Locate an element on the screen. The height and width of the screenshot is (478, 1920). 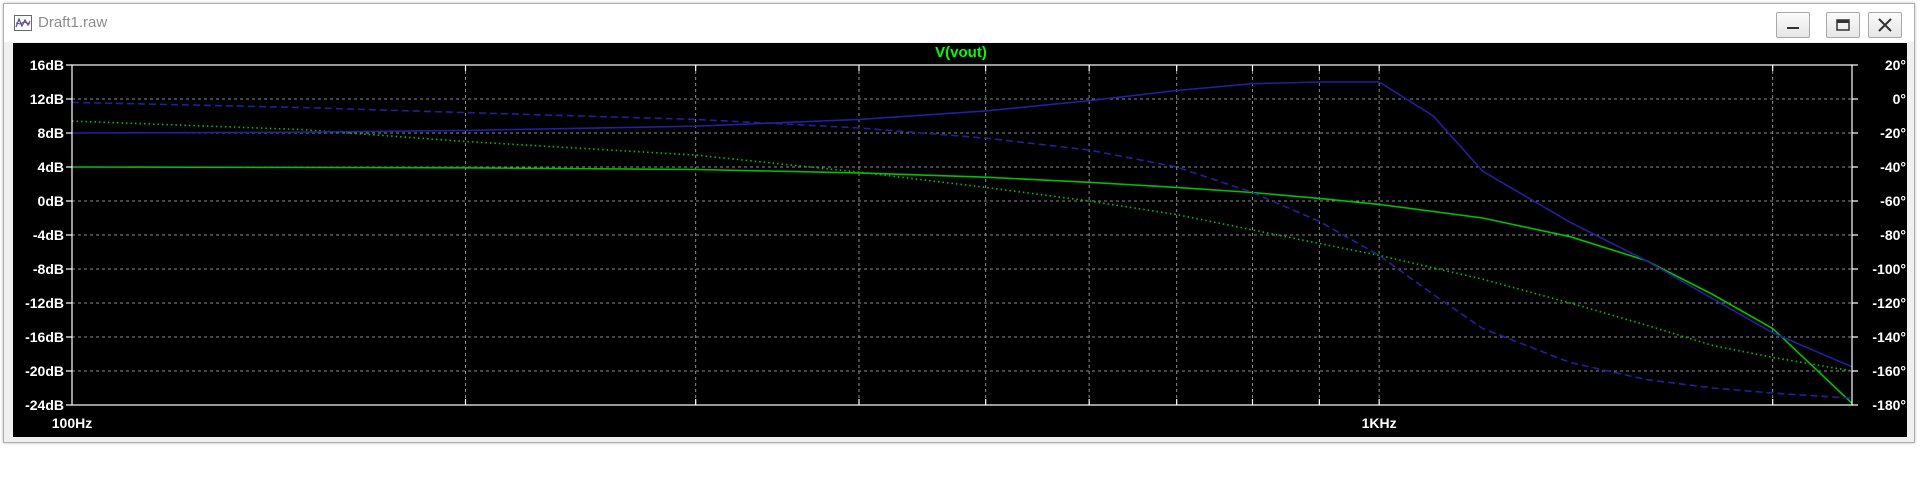
close-button is located at coordinates (1885, 25).